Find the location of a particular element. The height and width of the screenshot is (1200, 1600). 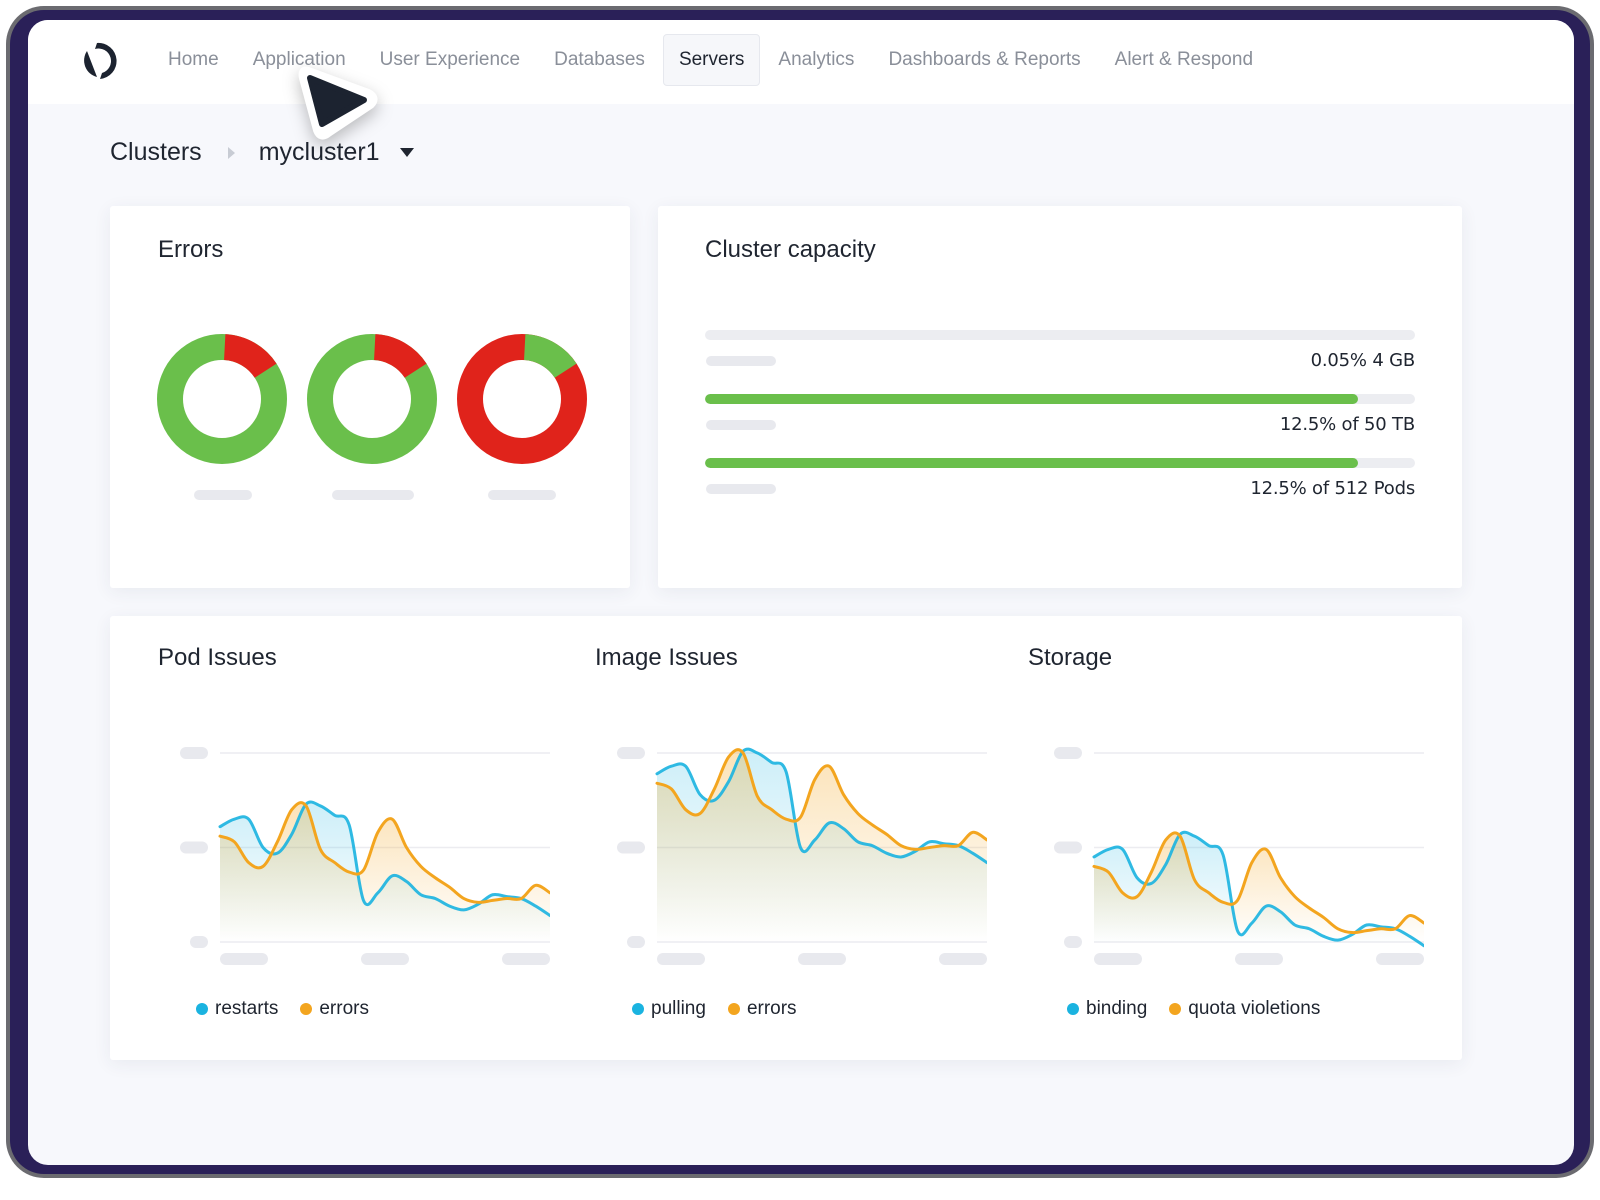

legend-label: binding is located at coordinates (1117, 1008).